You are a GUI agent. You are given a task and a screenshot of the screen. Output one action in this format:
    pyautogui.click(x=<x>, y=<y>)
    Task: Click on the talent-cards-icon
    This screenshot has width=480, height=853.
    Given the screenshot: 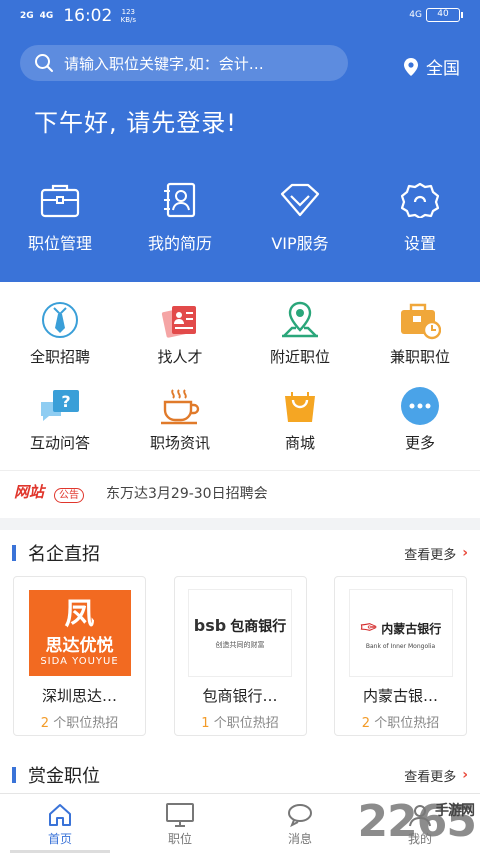 What is the action you would take?
    pyautogui.click(x=178, y=322)
    